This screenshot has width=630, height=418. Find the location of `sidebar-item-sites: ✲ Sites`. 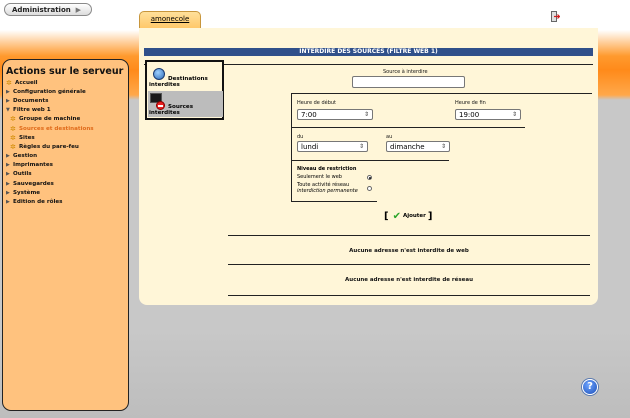

sidebar-item-sites: ✲ Sites is located at coordinates (65, 137).